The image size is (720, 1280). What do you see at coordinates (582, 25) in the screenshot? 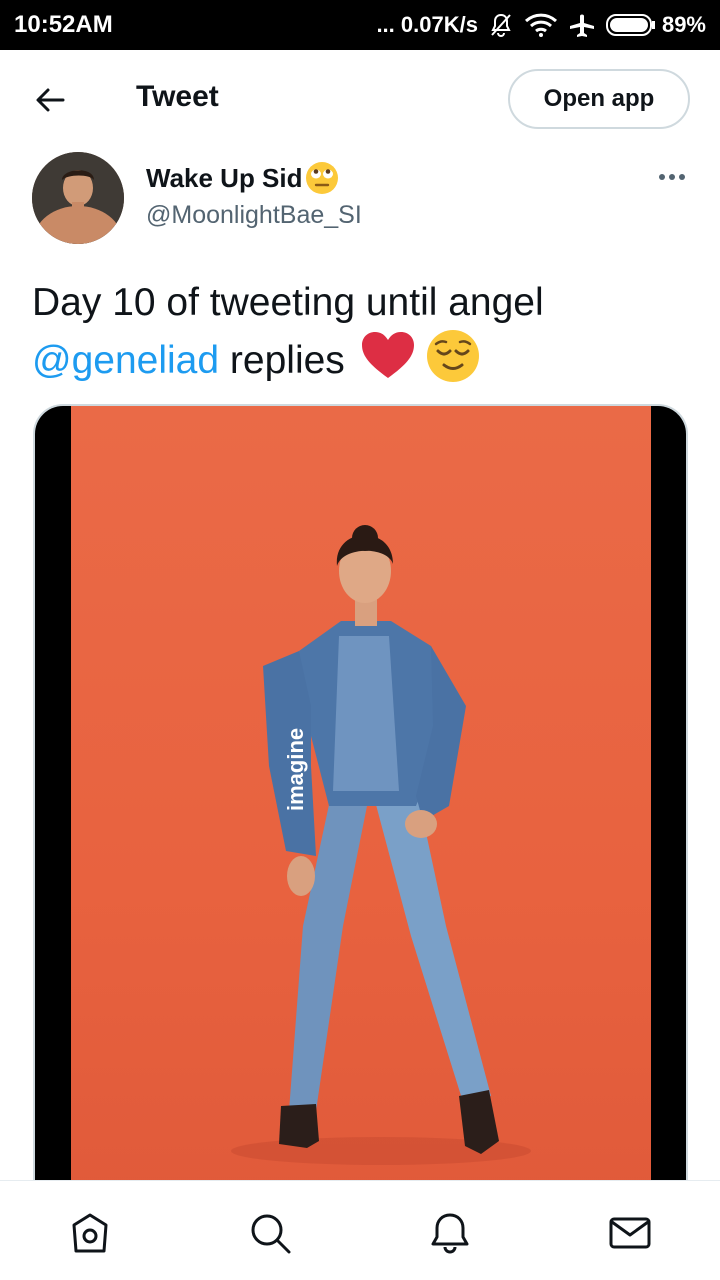
I see `airplane-mode-icon` at bounding box center [582, 25].